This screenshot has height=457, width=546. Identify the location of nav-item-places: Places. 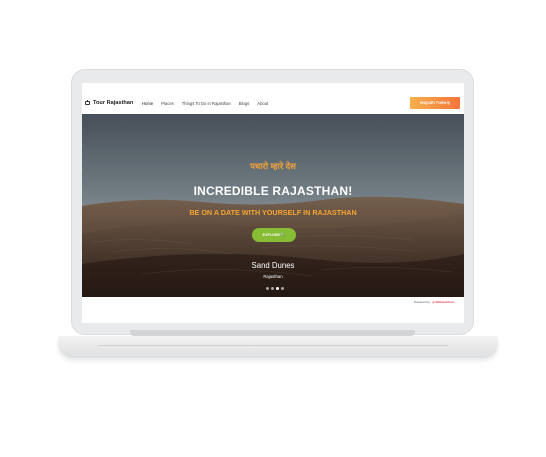
(167, 103).